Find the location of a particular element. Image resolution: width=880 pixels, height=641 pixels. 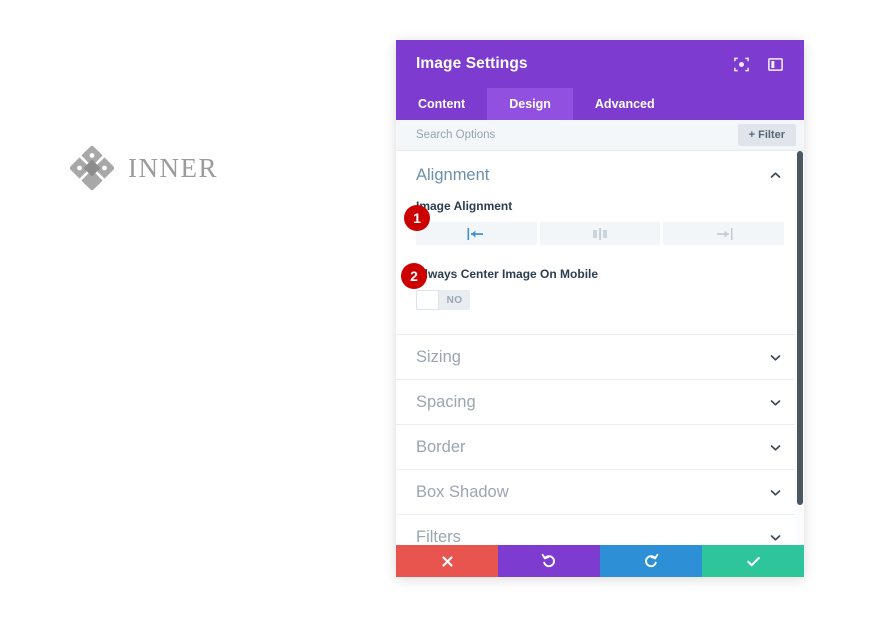

logo-wordmark: INNER is located at coordinates (173, 167).